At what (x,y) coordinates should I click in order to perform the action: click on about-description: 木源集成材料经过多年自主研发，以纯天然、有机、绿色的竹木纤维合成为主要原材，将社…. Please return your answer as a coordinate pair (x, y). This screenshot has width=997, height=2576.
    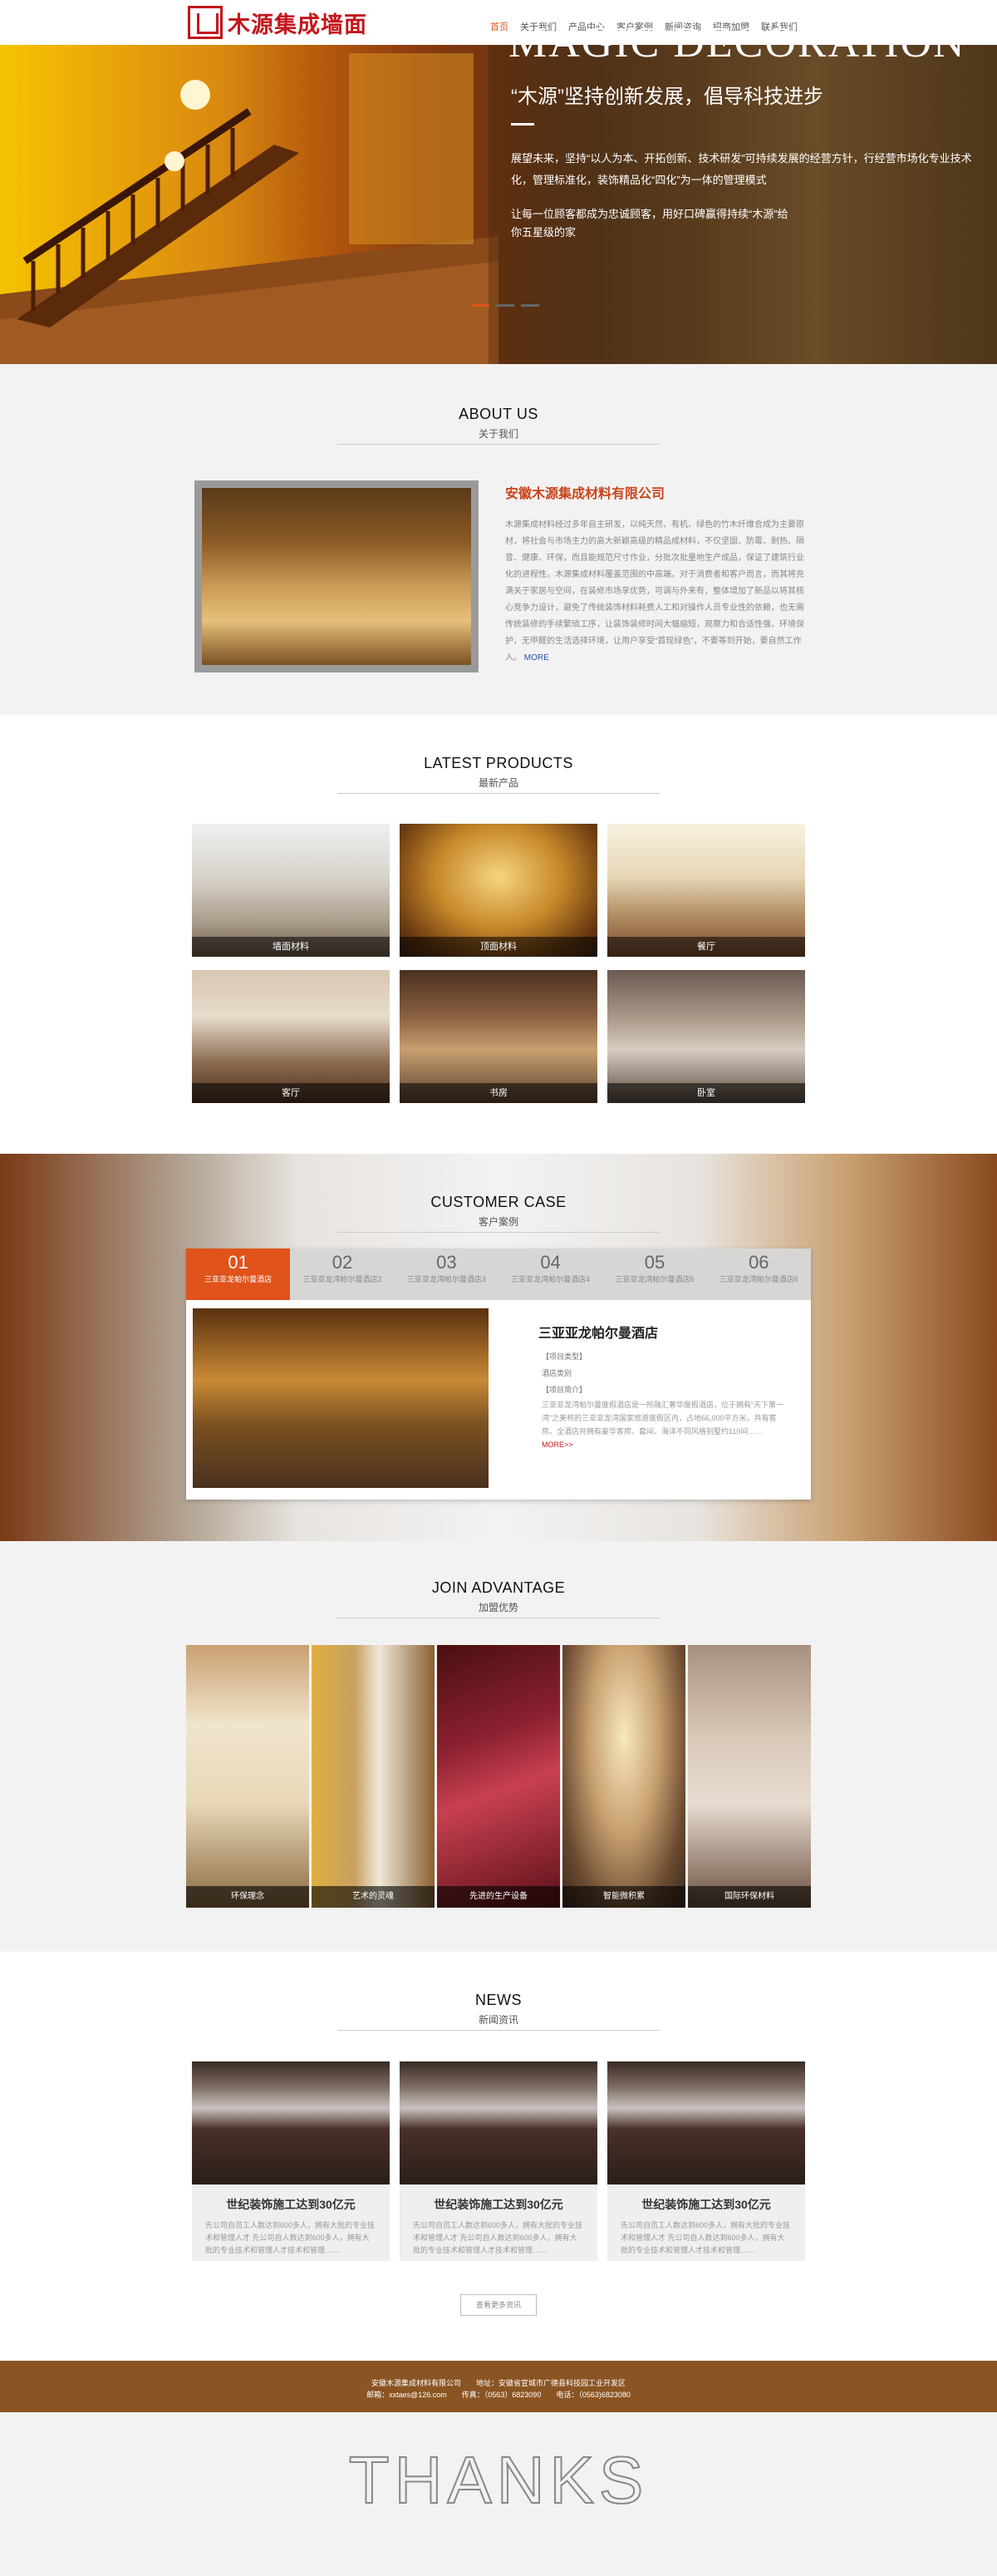
    Looking at the image, I should click on (654, 592).